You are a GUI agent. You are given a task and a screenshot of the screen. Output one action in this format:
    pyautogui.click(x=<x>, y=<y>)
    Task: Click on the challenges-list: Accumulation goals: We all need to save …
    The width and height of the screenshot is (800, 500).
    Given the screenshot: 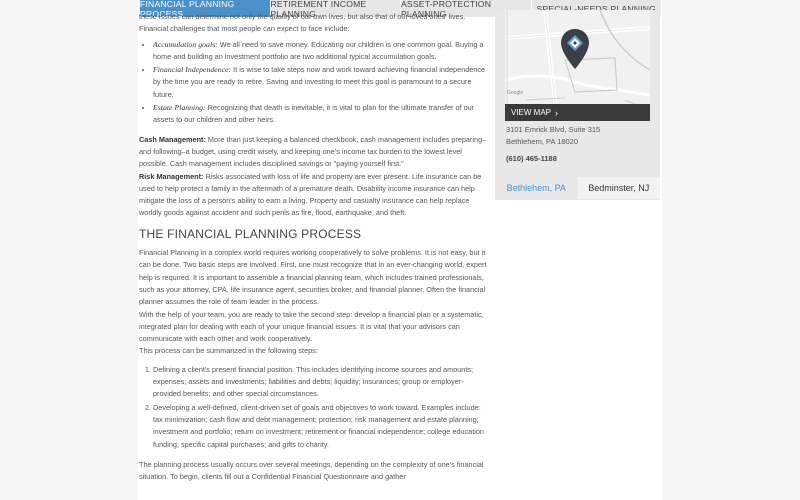 What is the action you would take?
    pyautogui.click(x=313, y=83)
    